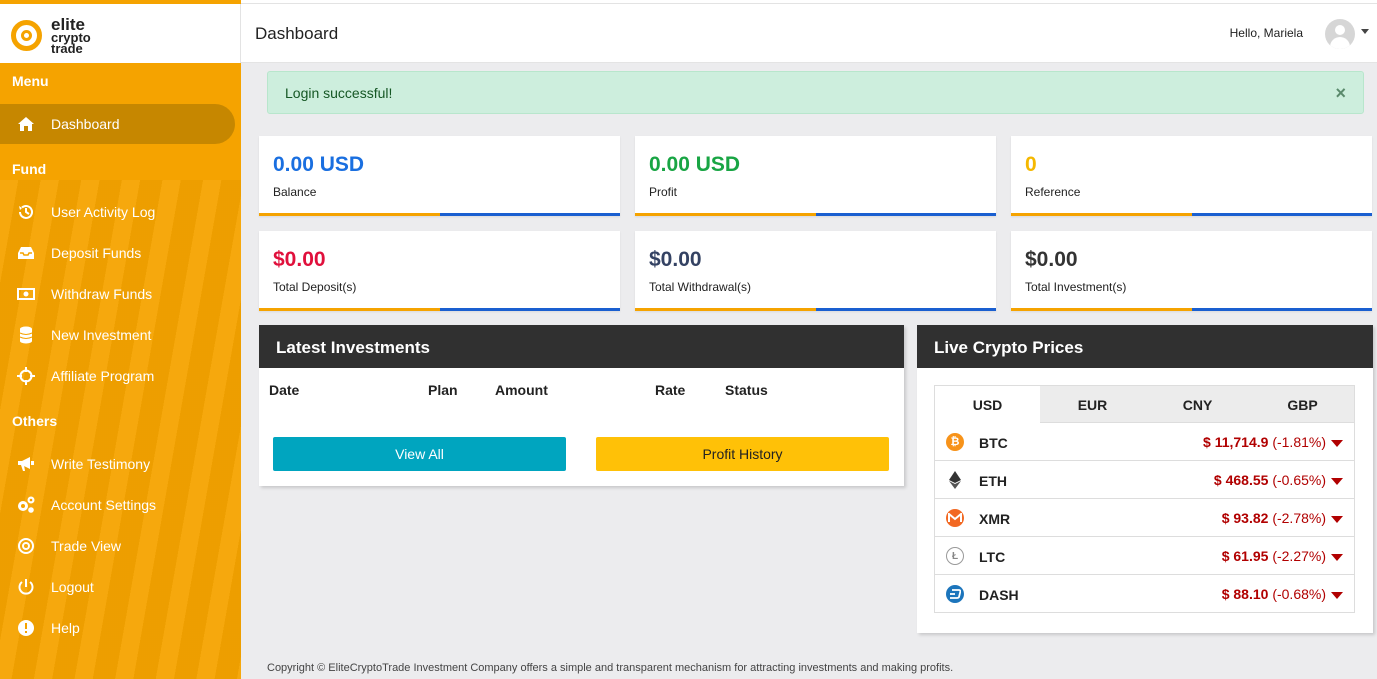 The width and height of the screenshot is (1377, 679). Describe the element at coordinates (439, 176) in the screenshot. I see `stat-card-balance: 0.00 USD Balance` at that location.